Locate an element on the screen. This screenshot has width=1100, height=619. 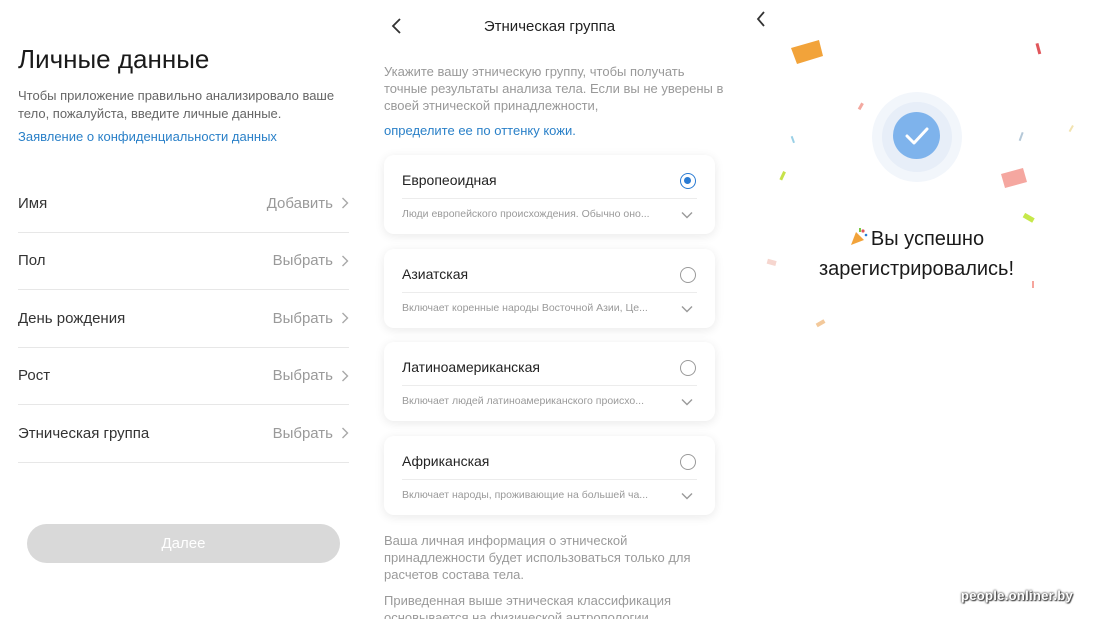
option-name: Европеоидная is located at coordinates (449, 180).